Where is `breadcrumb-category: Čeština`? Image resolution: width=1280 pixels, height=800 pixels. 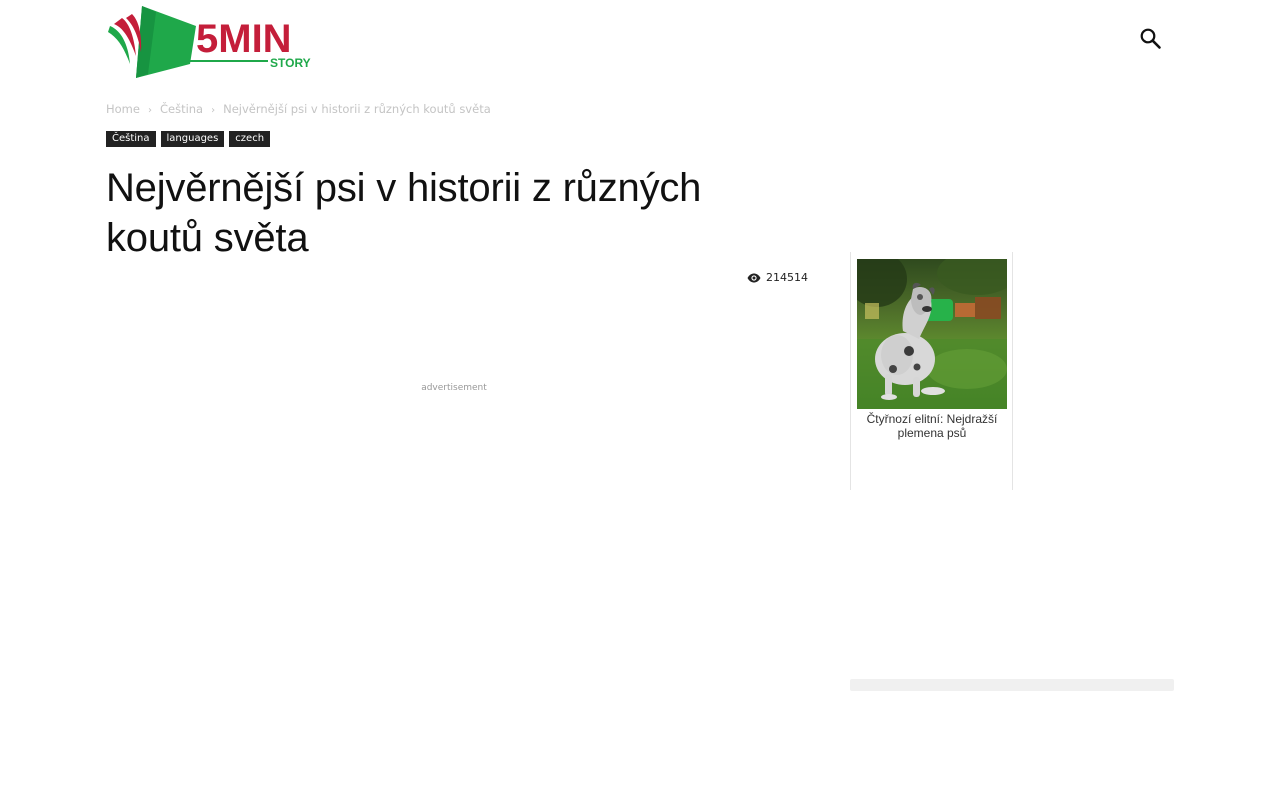
breadcrumb-category: Čeština is located at coordinates (181, 109).